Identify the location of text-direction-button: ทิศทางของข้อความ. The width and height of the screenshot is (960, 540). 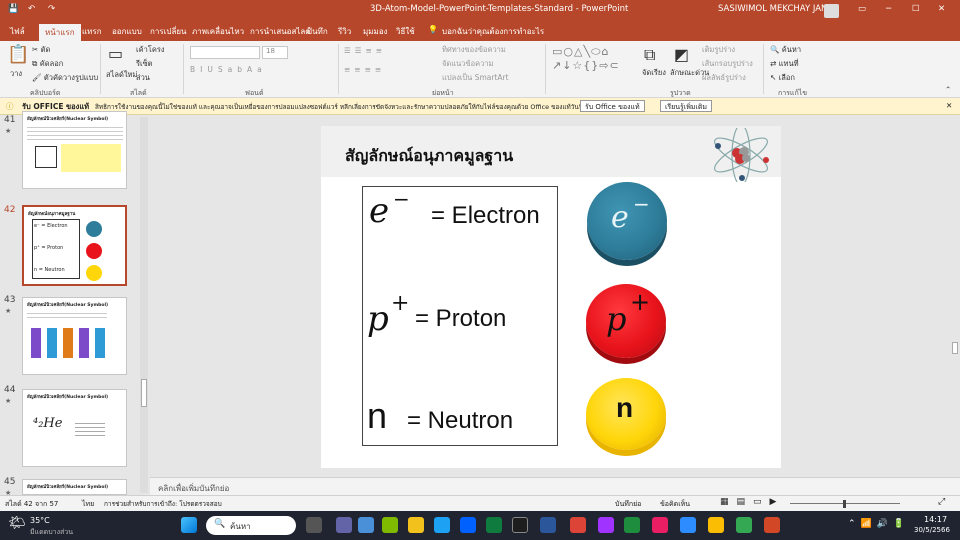
(474, 50).